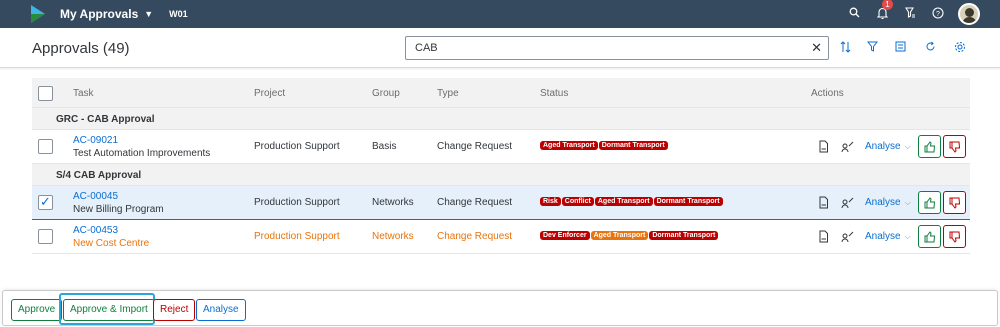 This screenshot has width=1000, height=327. I want to click on group-header: GRC - CAB Approval, so click(501, 119).